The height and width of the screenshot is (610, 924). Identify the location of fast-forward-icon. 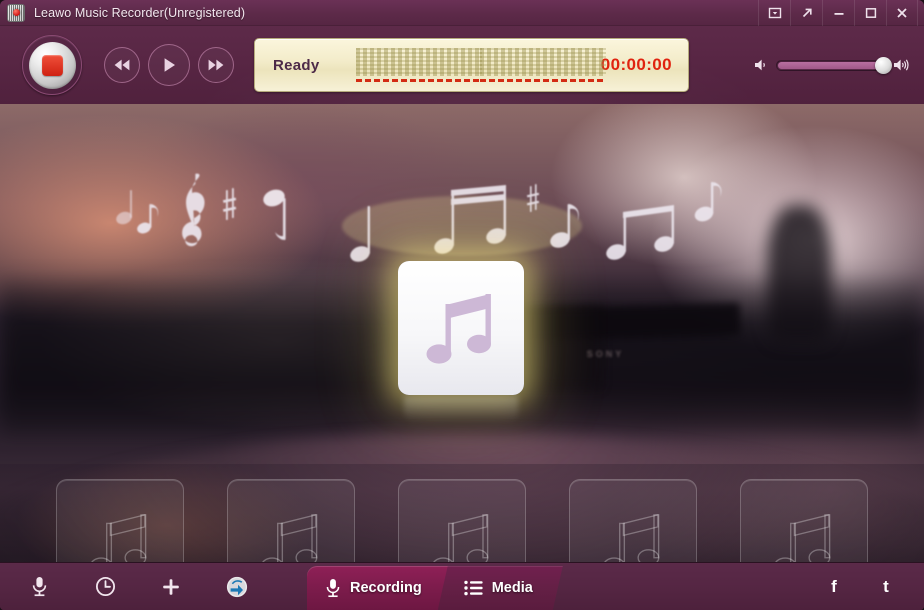
(216, 65).